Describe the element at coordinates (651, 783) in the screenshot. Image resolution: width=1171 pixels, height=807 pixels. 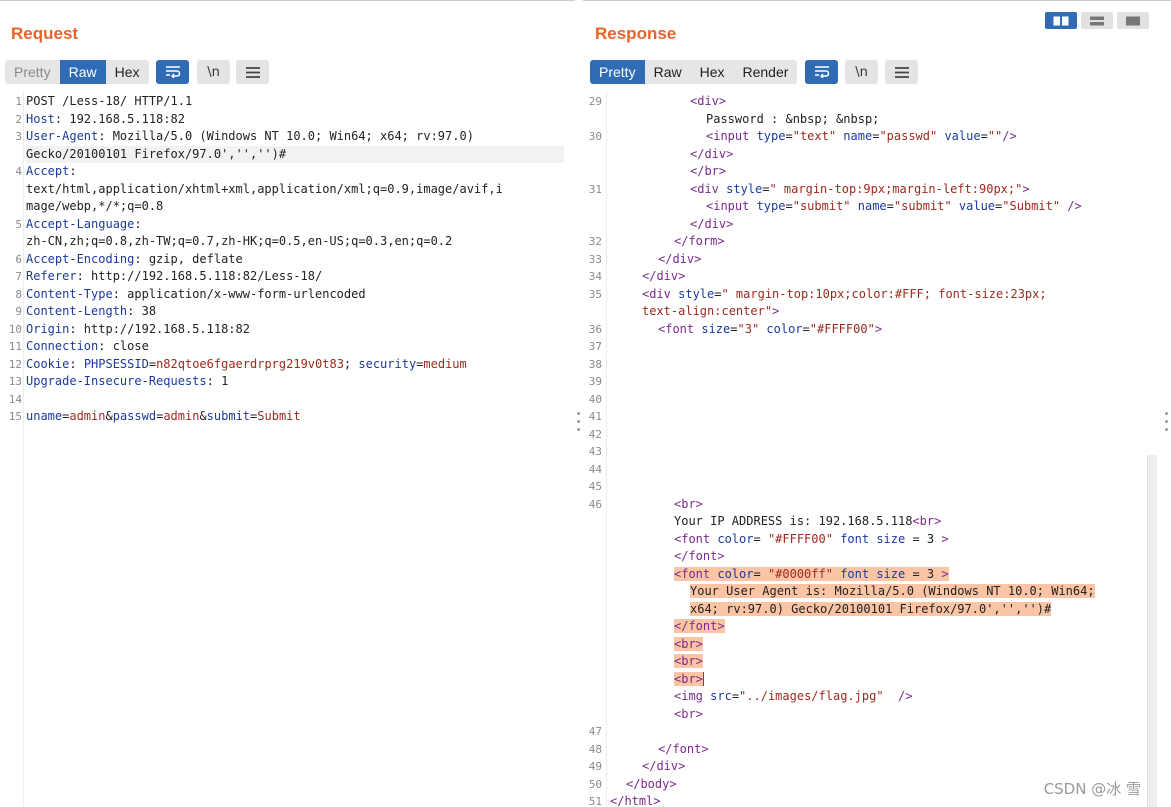
I see `code-token: </body>` at that location.